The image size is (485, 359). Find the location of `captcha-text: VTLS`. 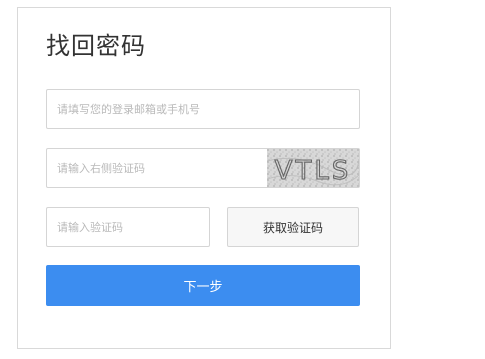

captcha-text: VTLS is located at coordinates (313, 171).